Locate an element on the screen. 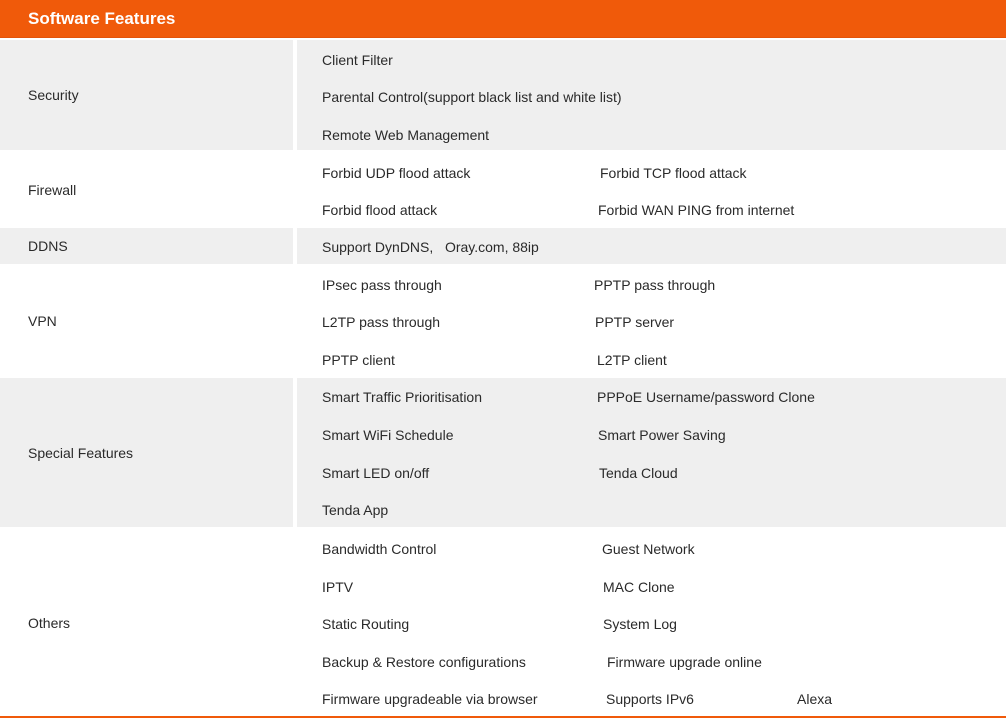 This screenshot has width=1006, height=718. feature-item: Forbid WAN PING from internet is located at coordinates (696, 210).